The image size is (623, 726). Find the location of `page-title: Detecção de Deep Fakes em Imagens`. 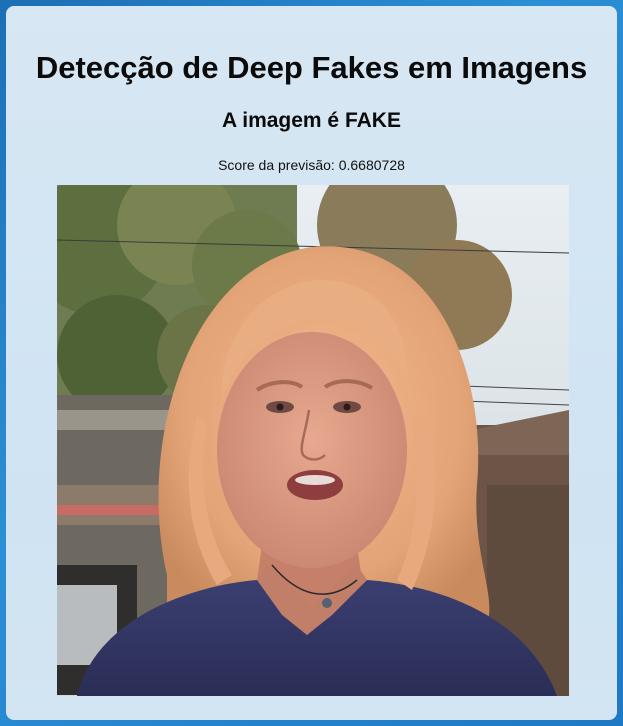

page-title: Detecção de Deep Fakes em Imagens is located at coordinates (311, 67).